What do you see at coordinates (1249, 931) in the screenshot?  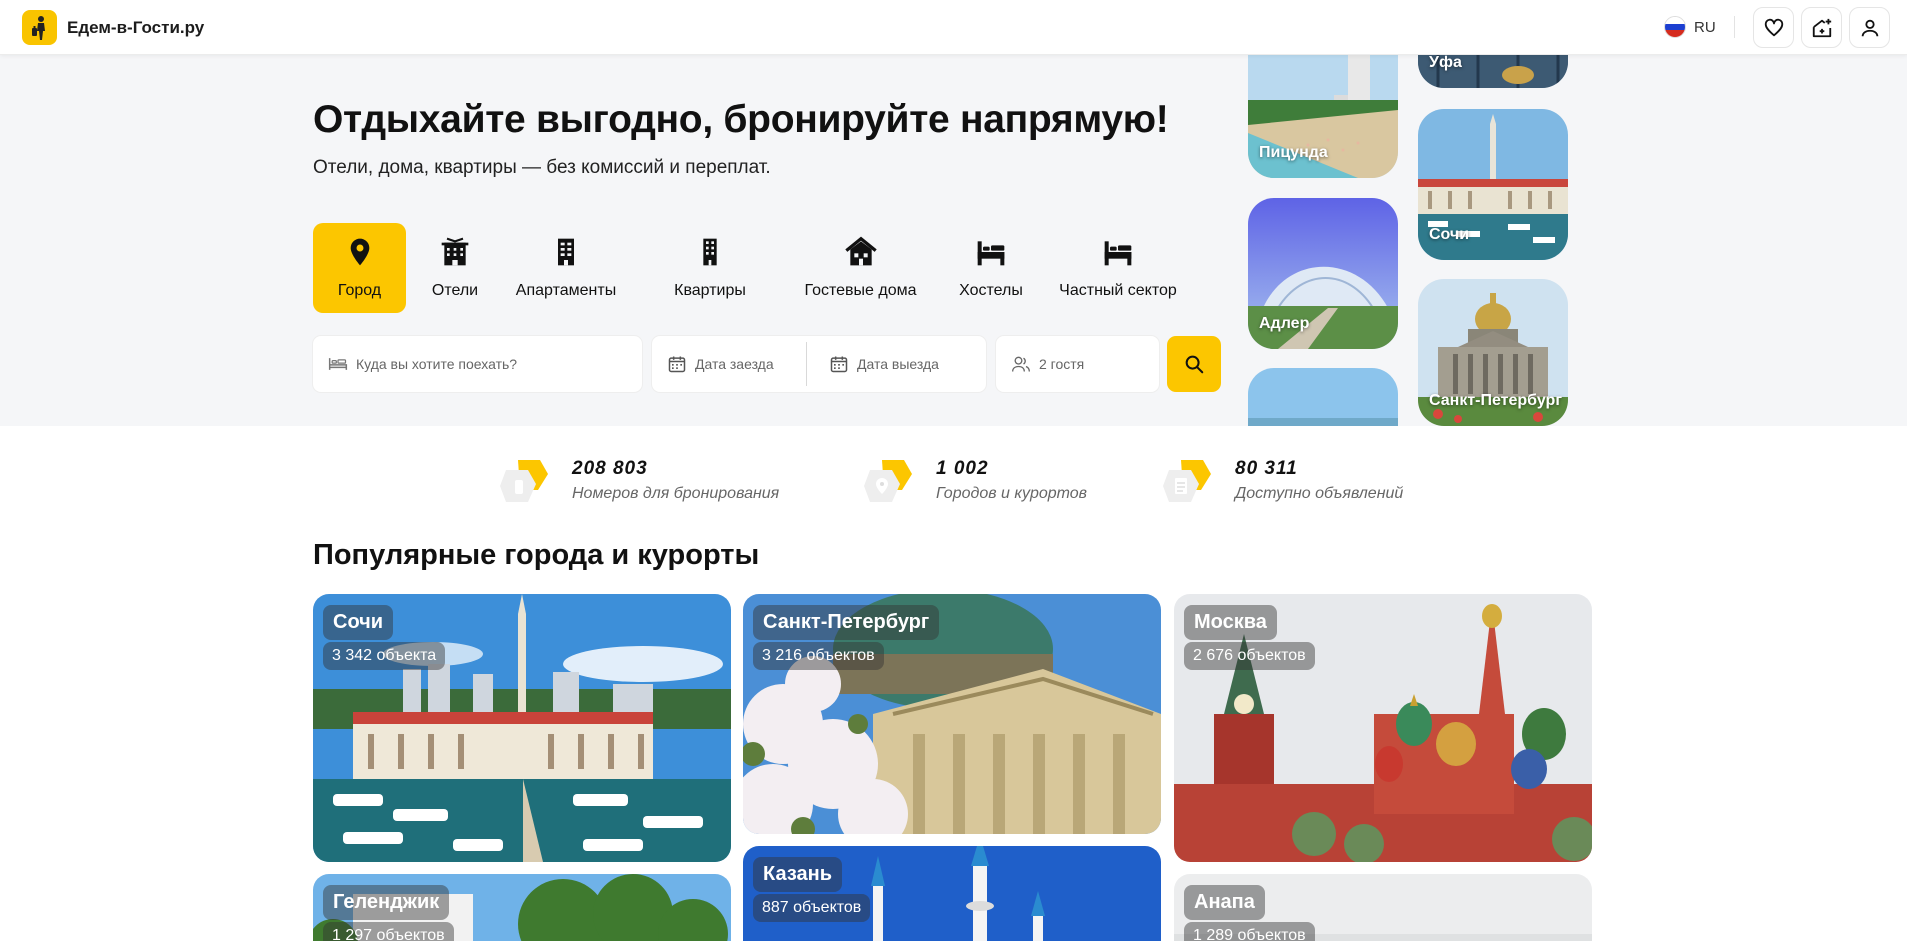 I see `city-count: 1 289 объектов` at bounding box center [1249, 931].